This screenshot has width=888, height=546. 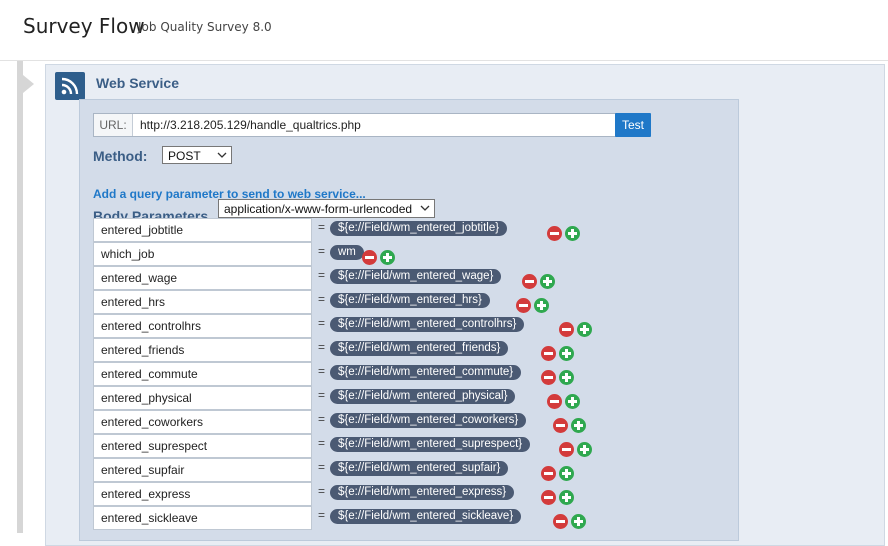 I want to click on url-input, so click(x=375, y=125).